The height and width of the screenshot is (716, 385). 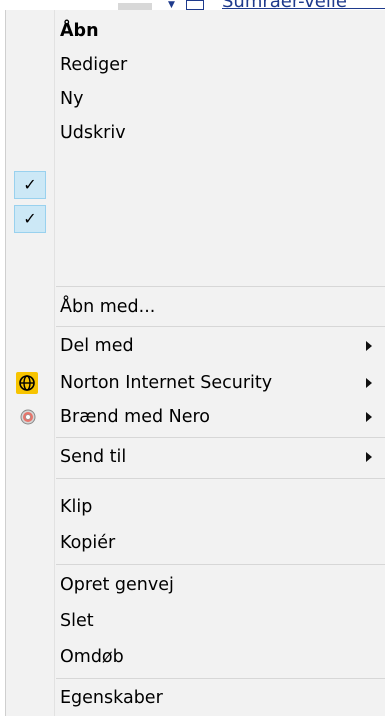 What do you see at coordinates (195, 185) in the screenshot?
I see `menu-item-checked-1: ✓` at bounding box center [195, 185].